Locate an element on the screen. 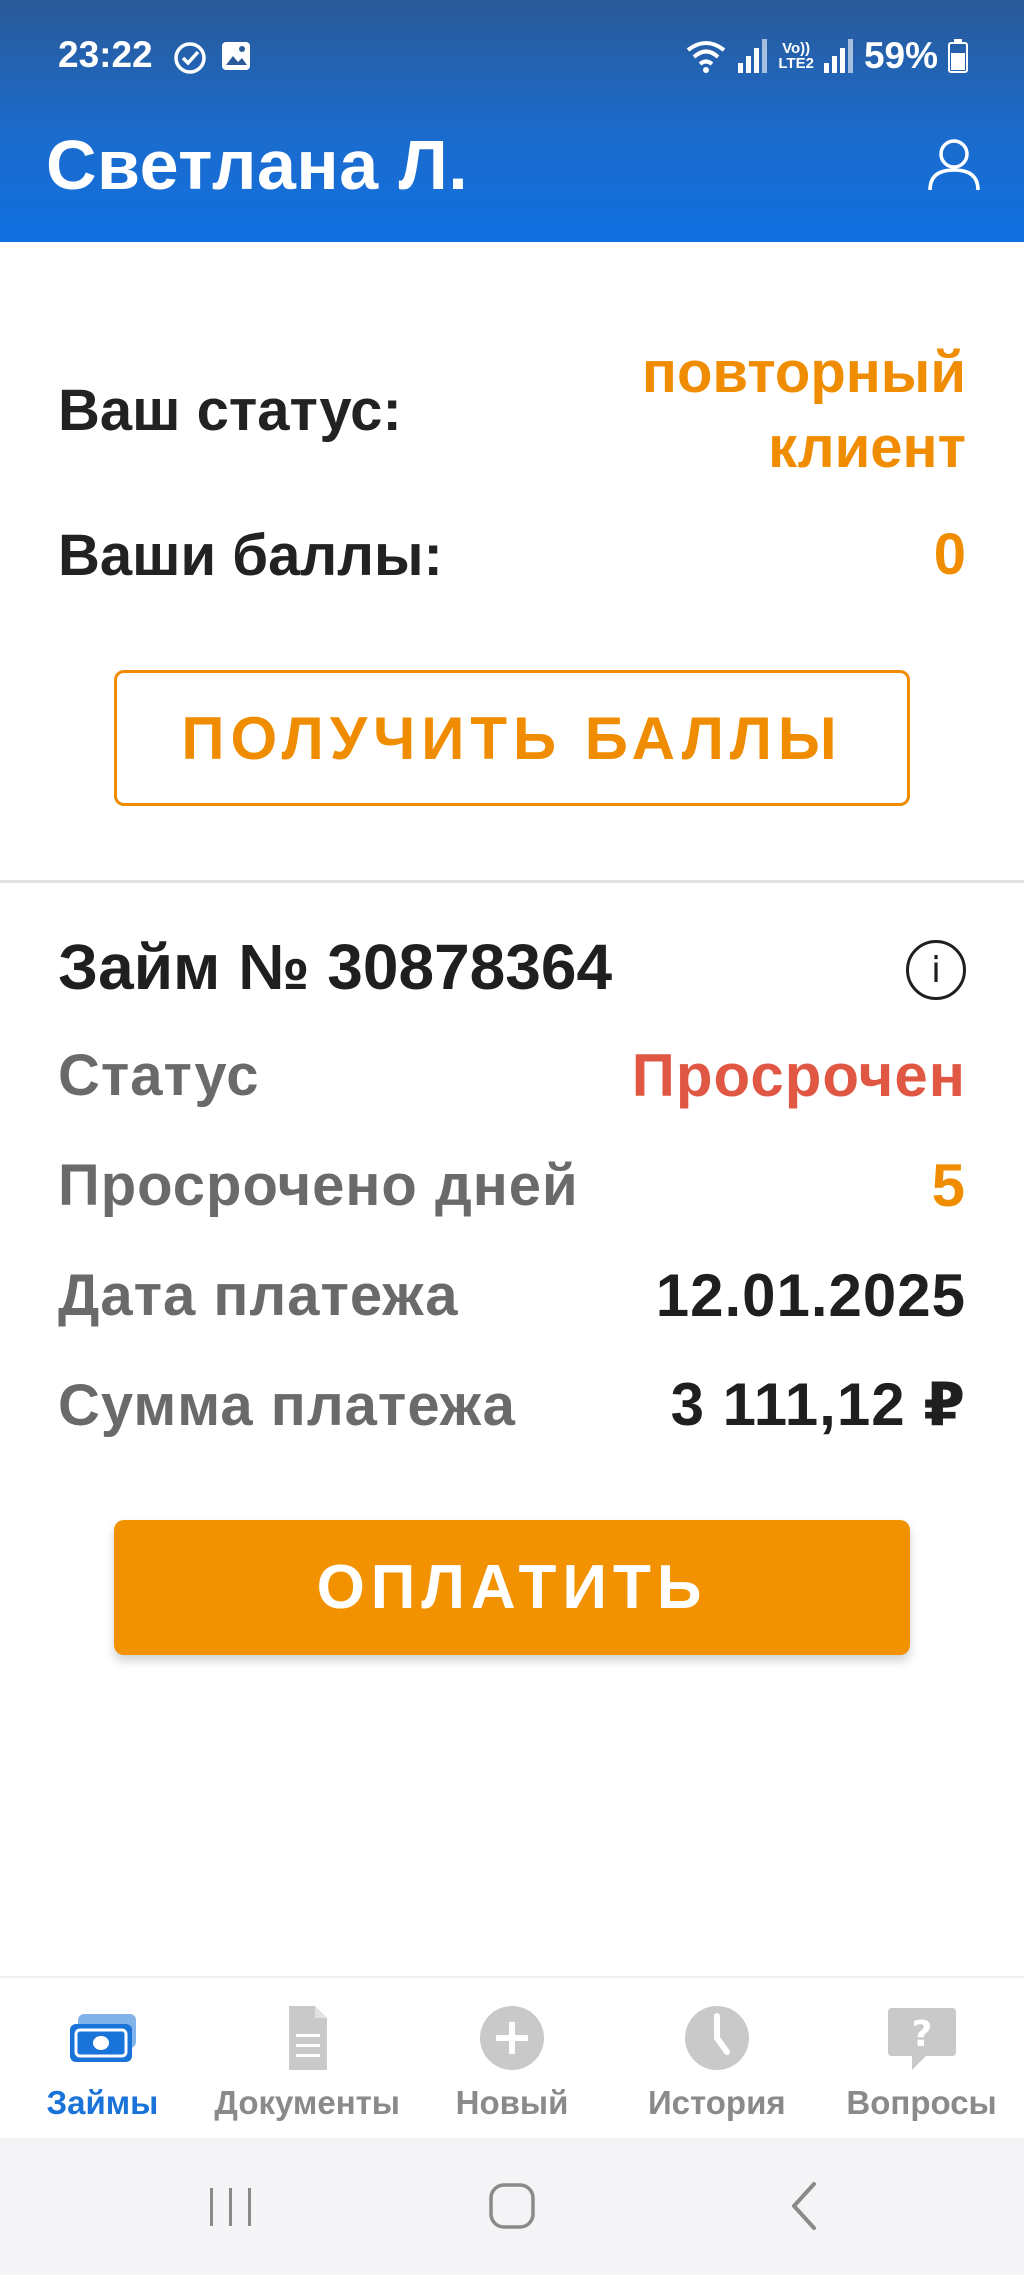 The height and width of the screenshot is (2275, 1024). status-time: 23:22 is located at coordinates (105, 54).